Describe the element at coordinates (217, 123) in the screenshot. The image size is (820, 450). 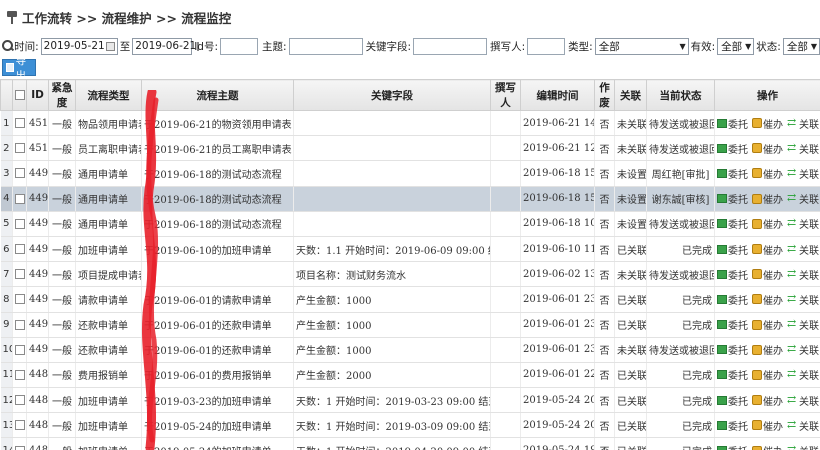
I see `cell-subject: 于2019-06-21的物资领用申请表` at that location.